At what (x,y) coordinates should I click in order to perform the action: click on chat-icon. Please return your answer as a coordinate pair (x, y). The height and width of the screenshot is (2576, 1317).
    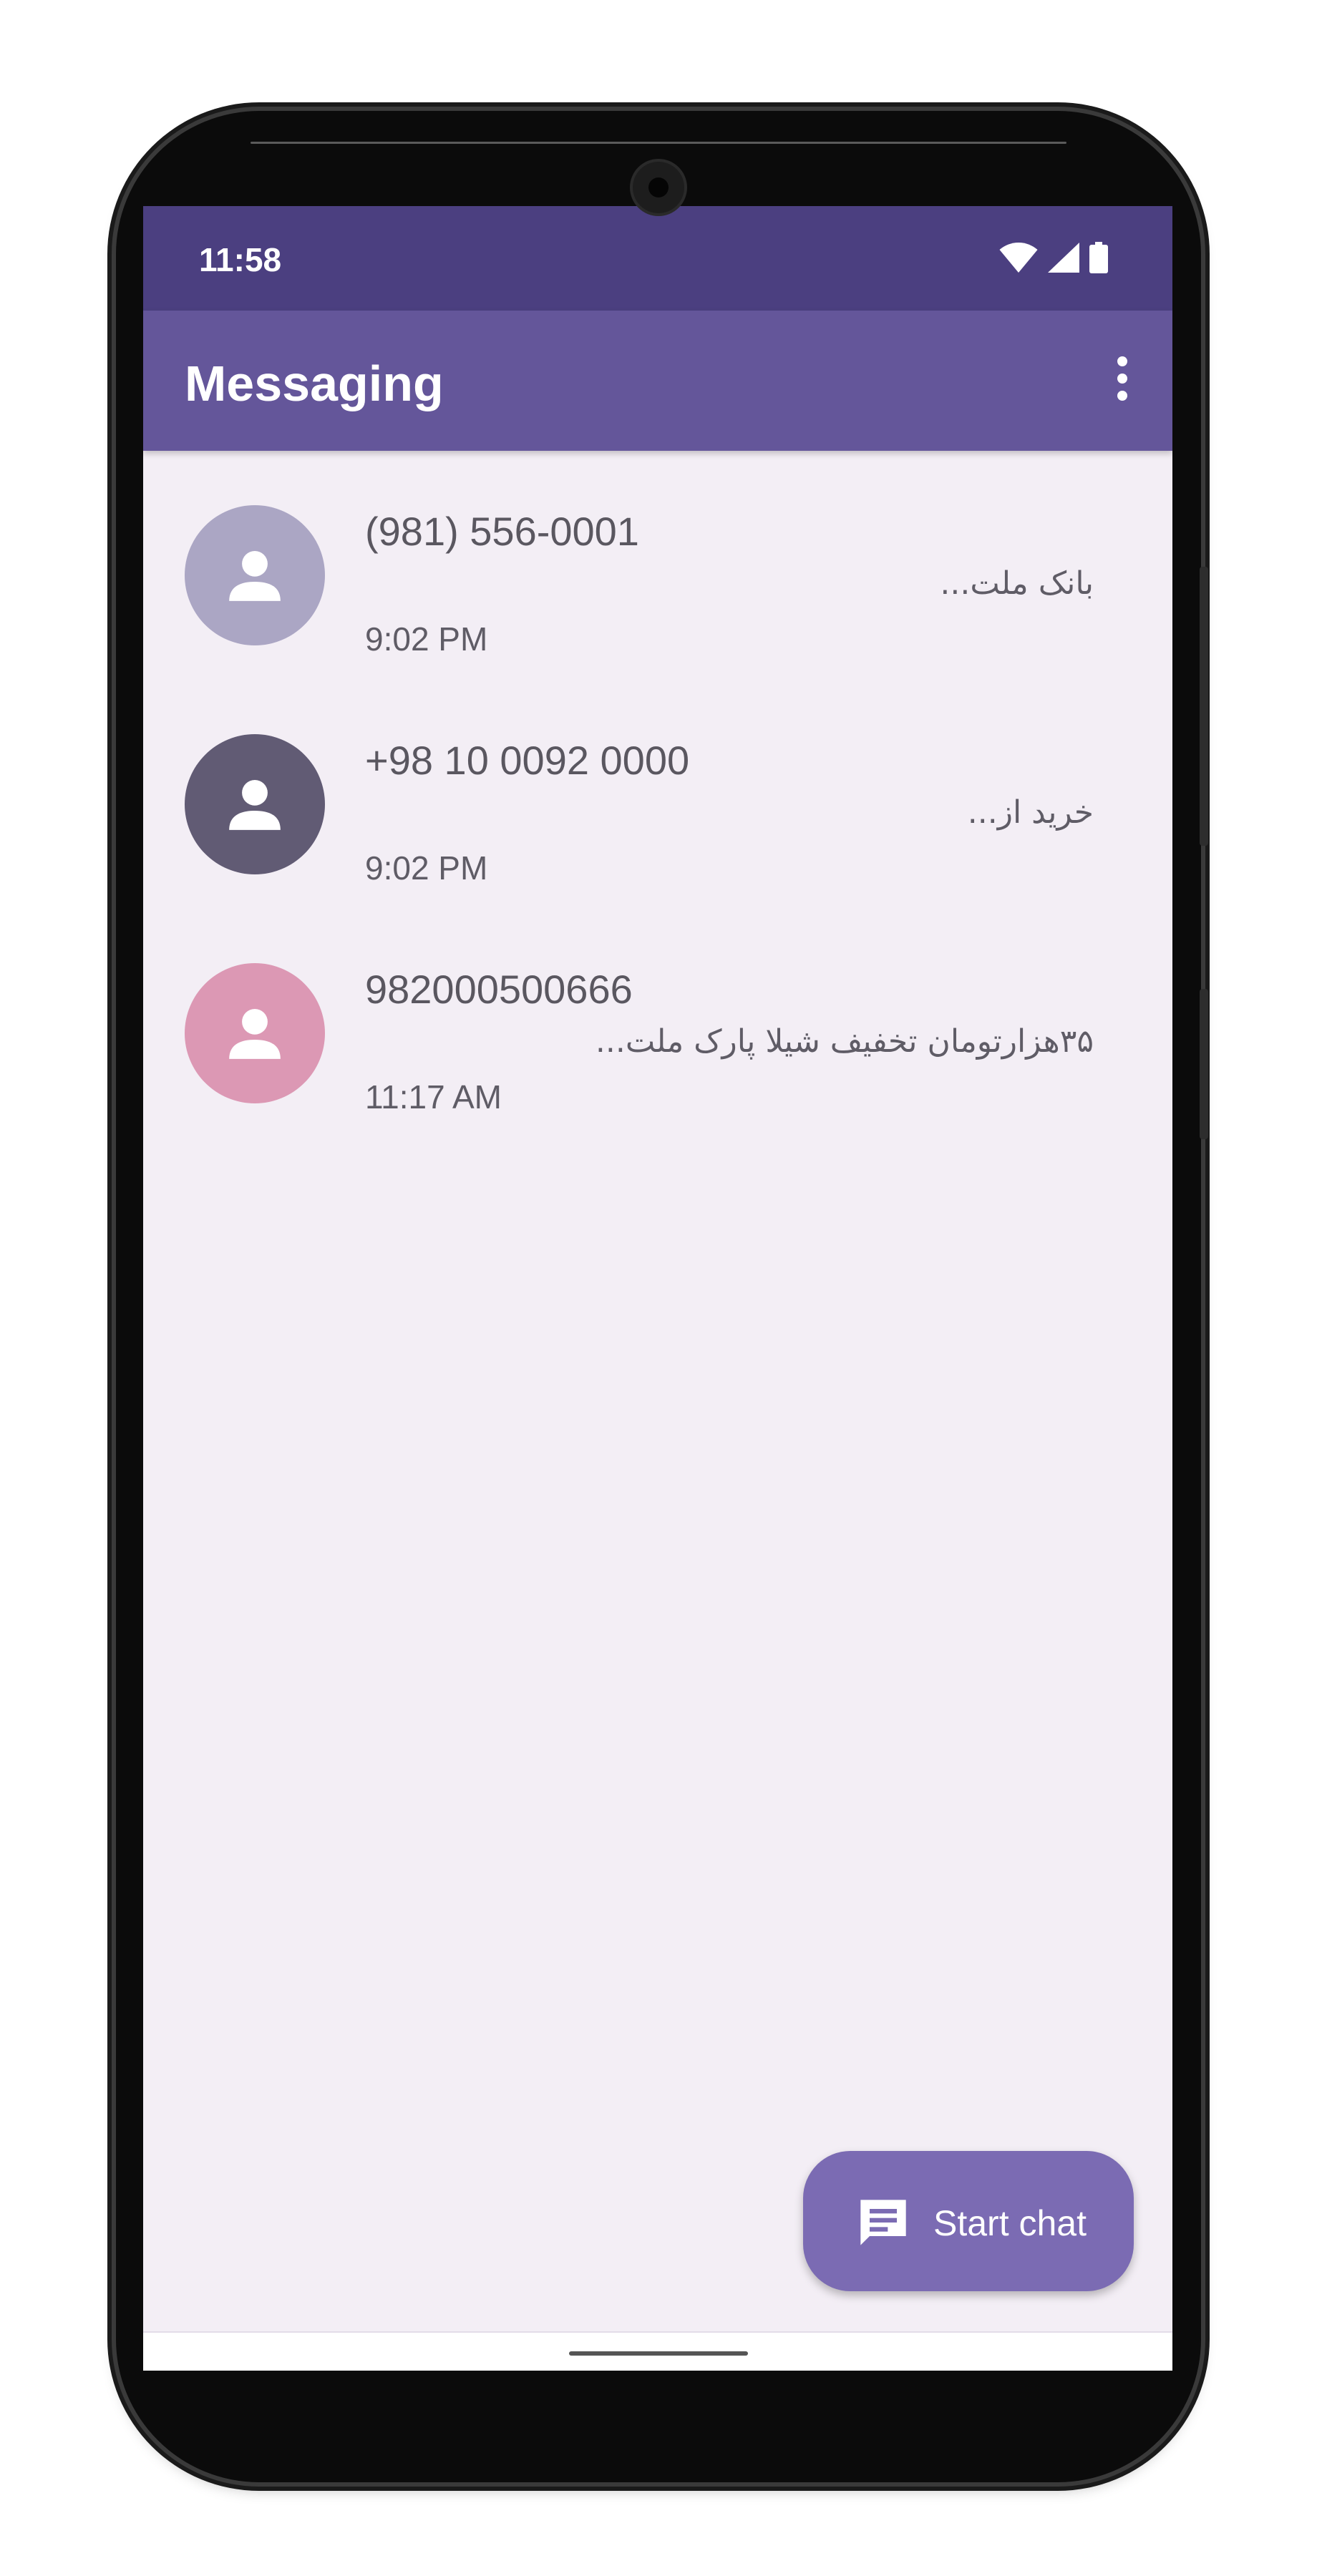
    Looking at the image, I should click on (883, 2222).